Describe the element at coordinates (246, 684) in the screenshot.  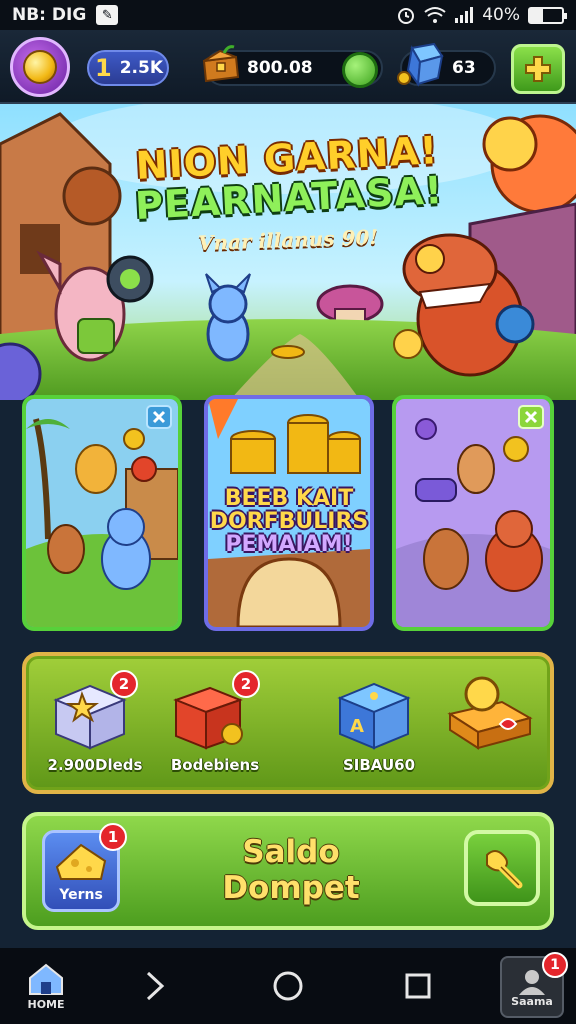
I see `item-gift-box-badge: 2` at that location.